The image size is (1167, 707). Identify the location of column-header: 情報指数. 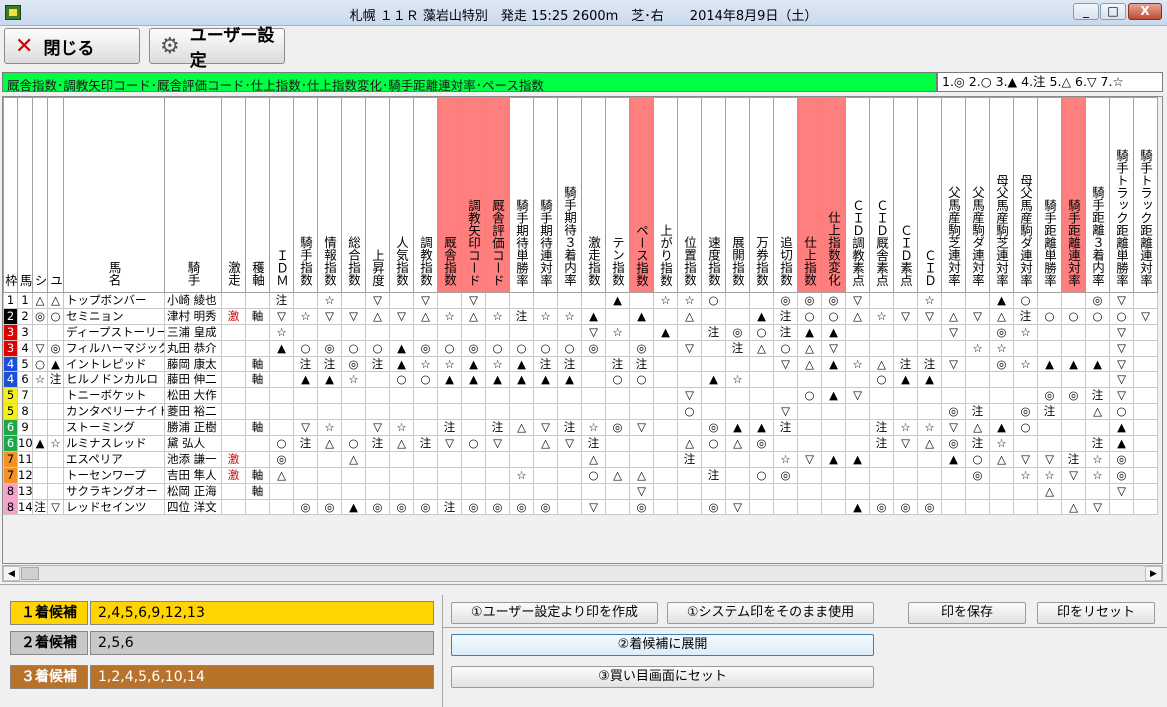
(329, 195).